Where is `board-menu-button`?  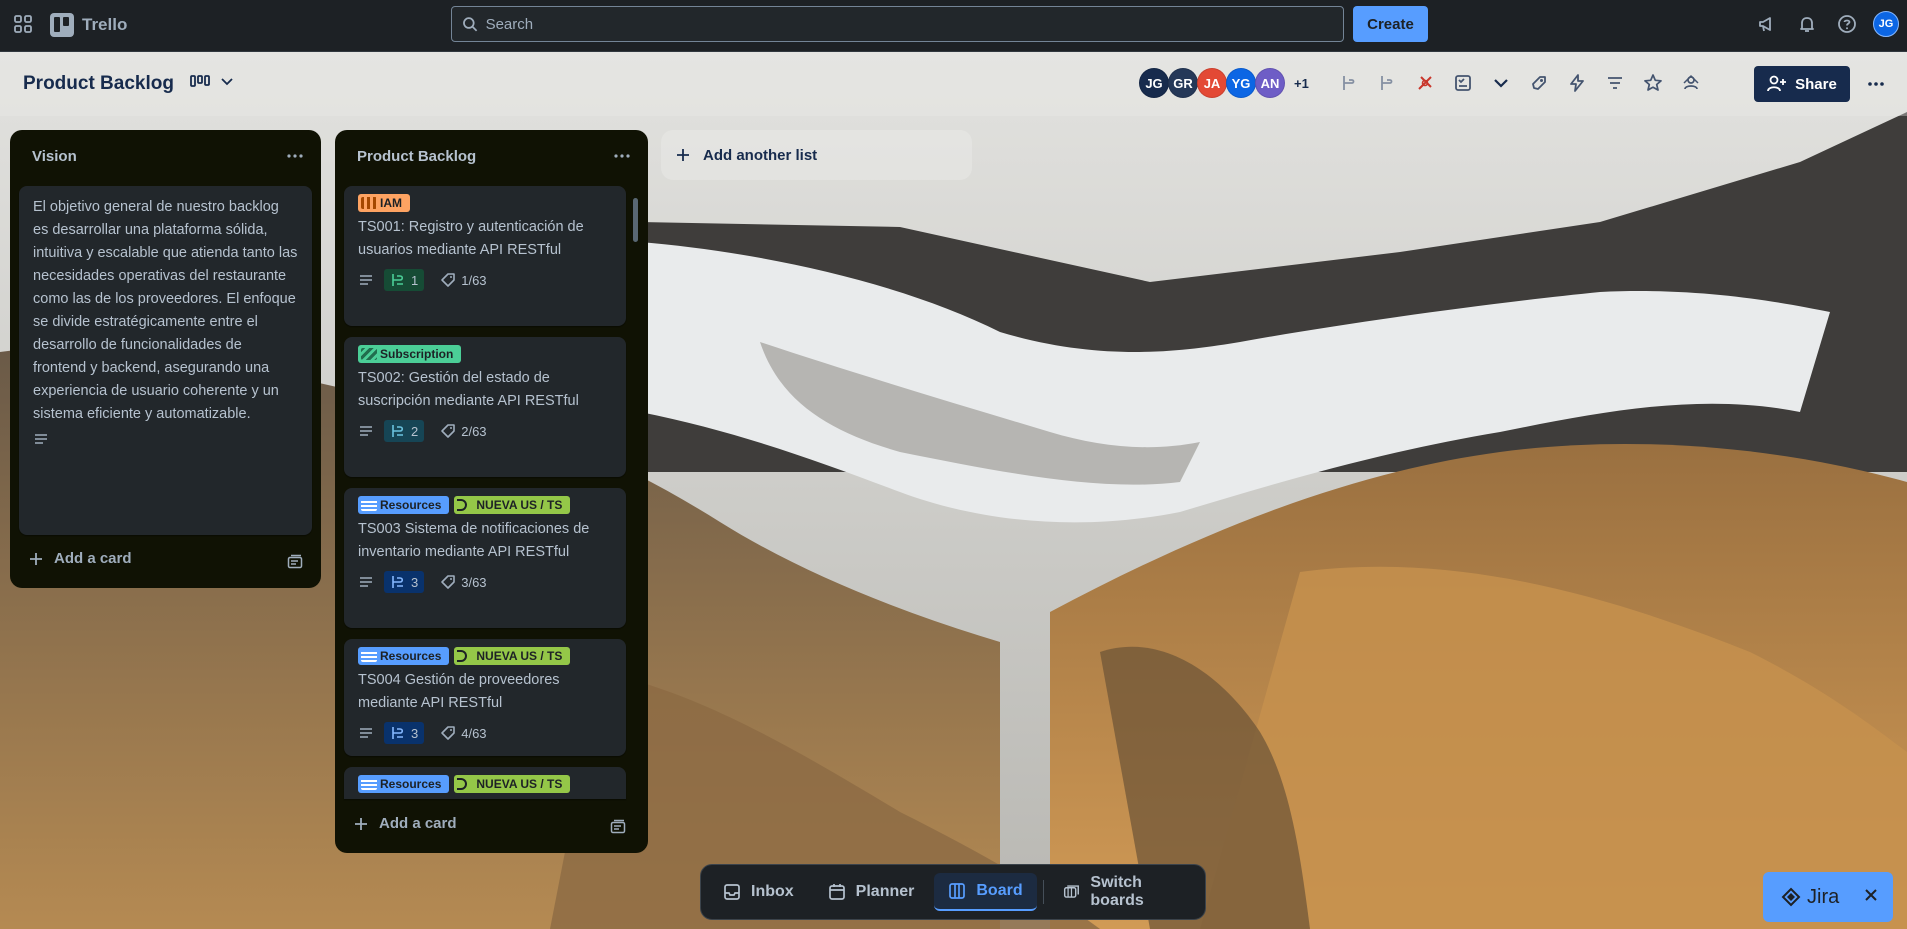
board-menu-button is located at coordinates (1876, 84).